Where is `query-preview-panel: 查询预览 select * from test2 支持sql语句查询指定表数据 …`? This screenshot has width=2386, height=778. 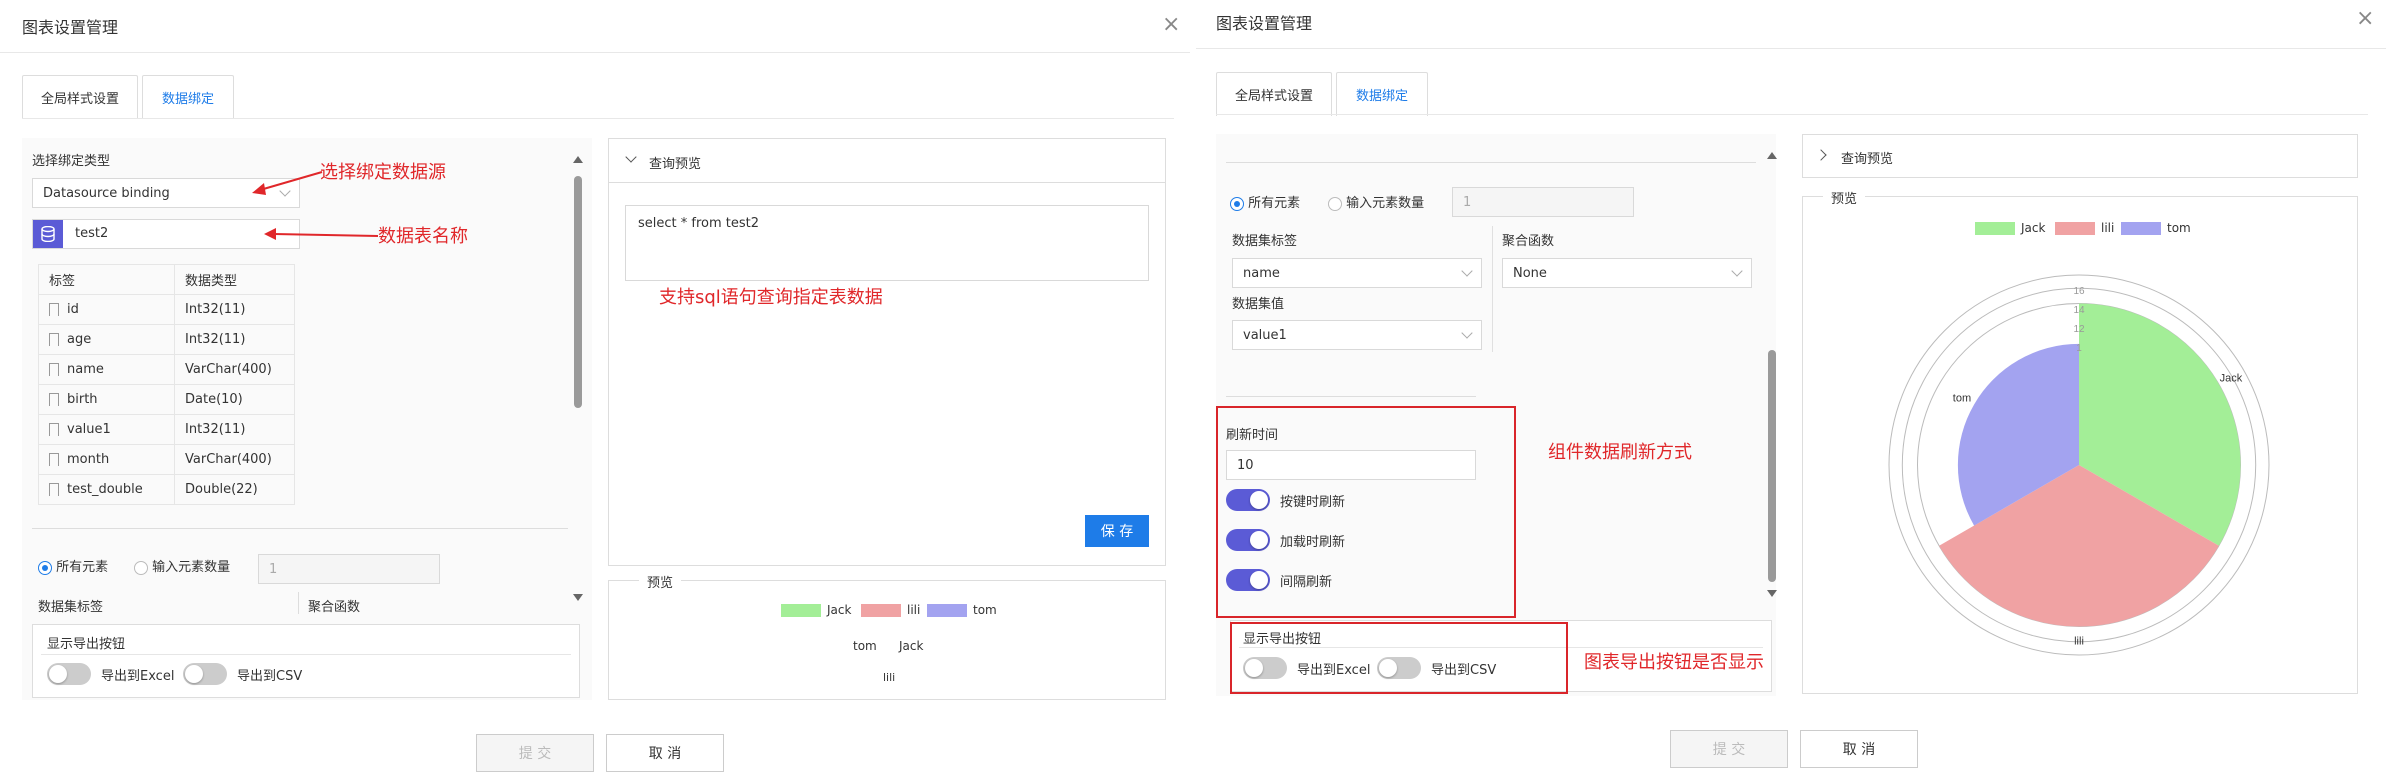 query-preview-panel: 查询预览 select * from test2 支持sql语句查询指定表数据 … is located at coordinates (887, 352).